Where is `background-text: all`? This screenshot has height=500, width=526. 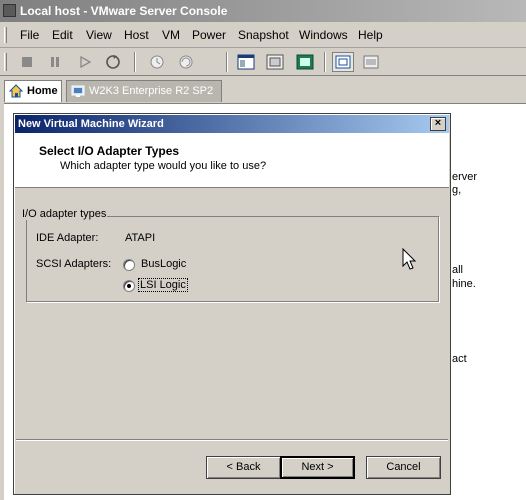 background-text: all is located at coordinates (458, 270).